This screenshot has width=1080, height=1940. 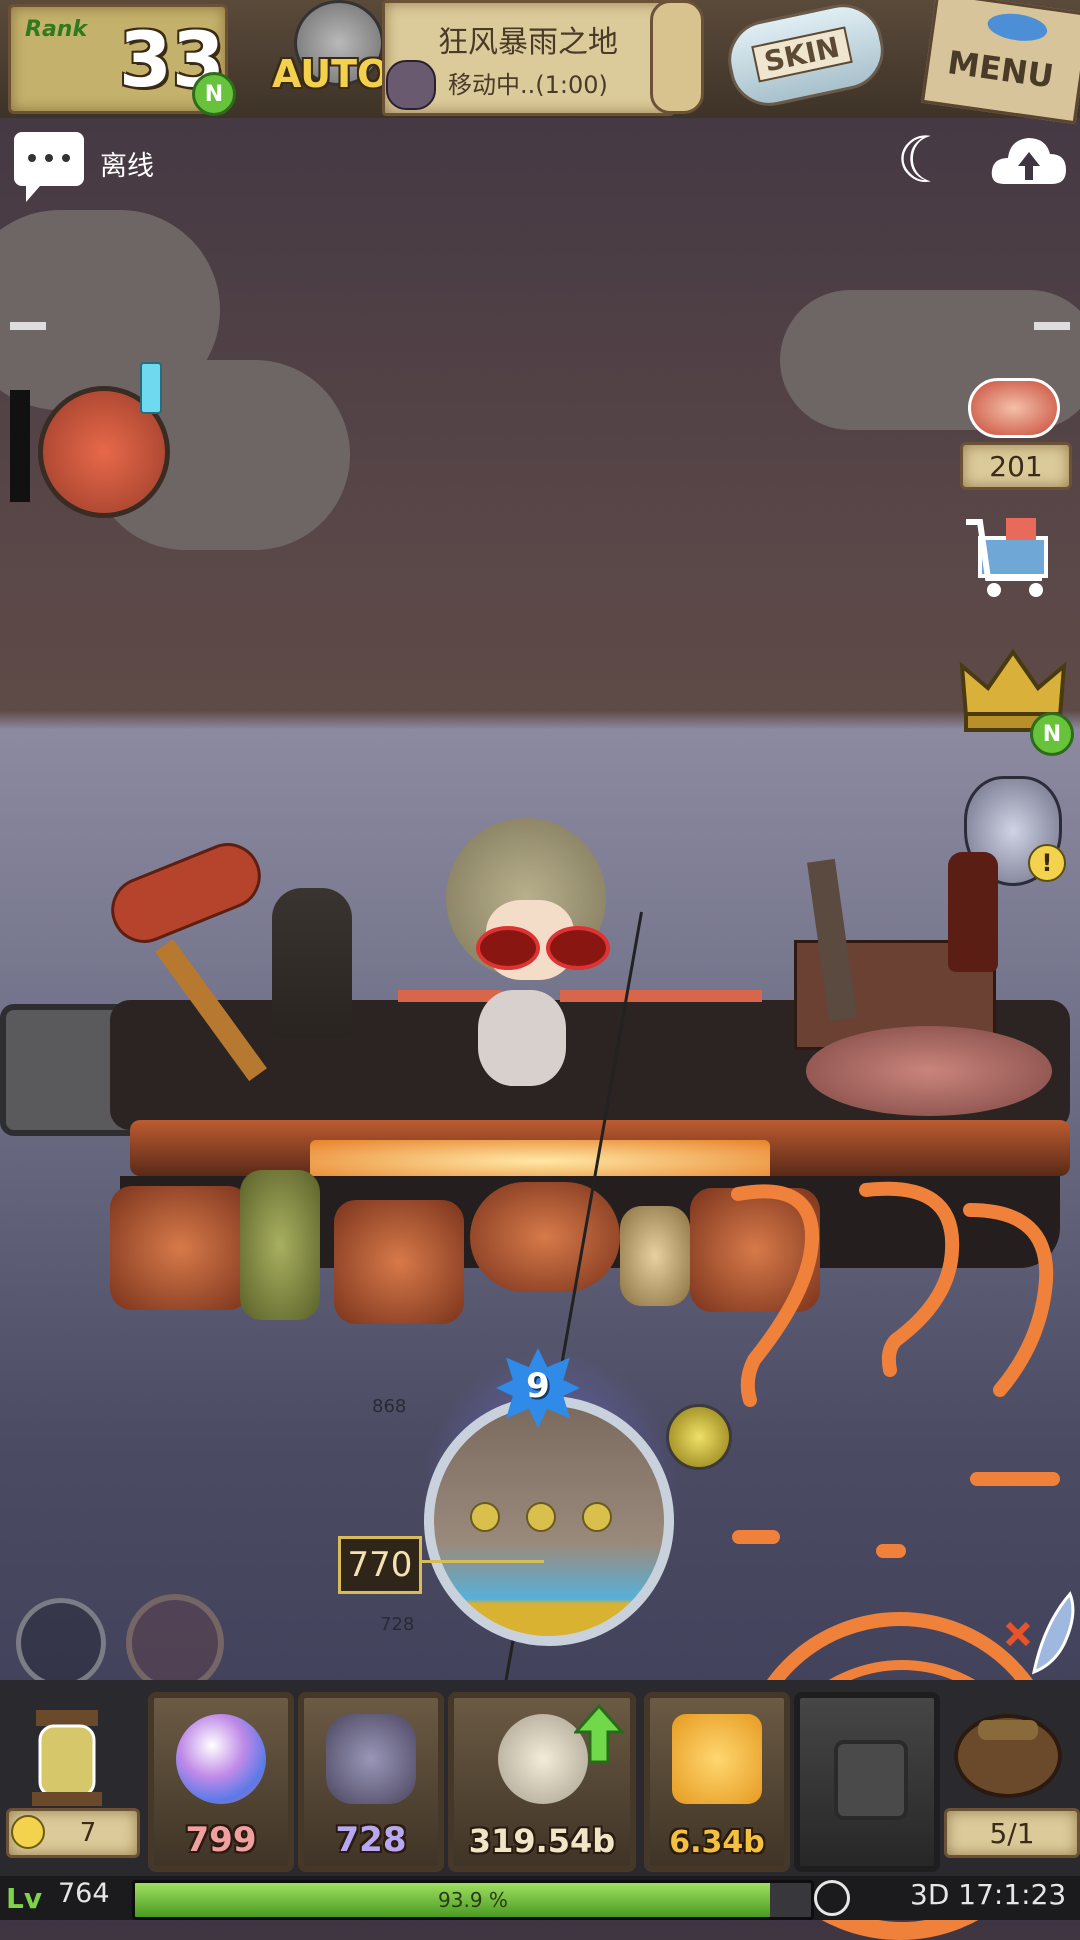 I want to click on potion-count: 7, so click(x=88, y=1833).